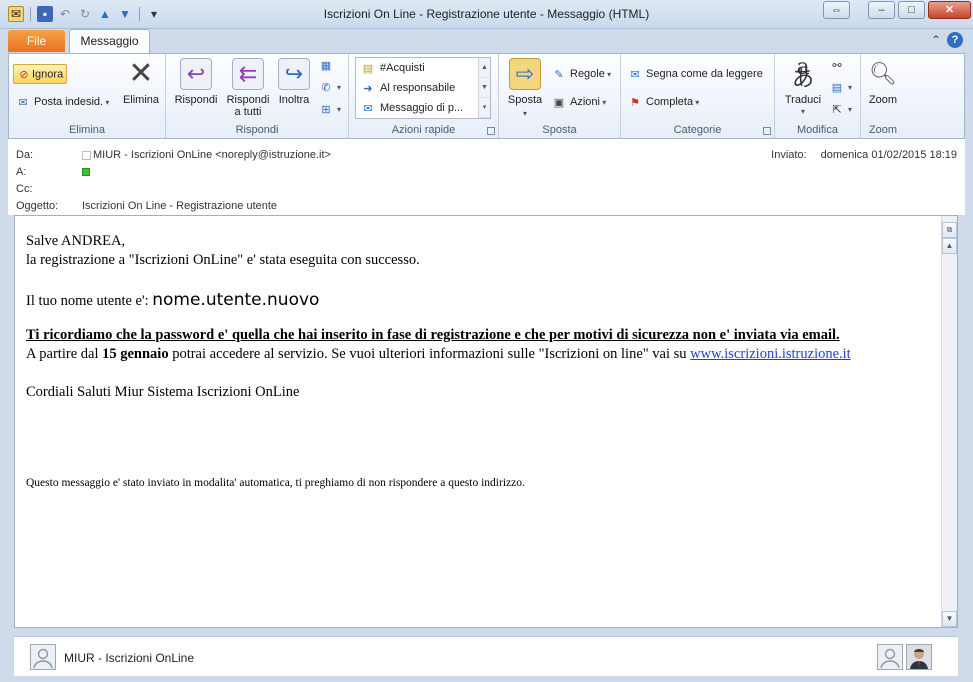 This screenshot has width=973, height=682. What do you see at coordinates (326, 109) in the screenshot?
I see `more-reply-icon: ⊞` at bounding box center [326, 109].